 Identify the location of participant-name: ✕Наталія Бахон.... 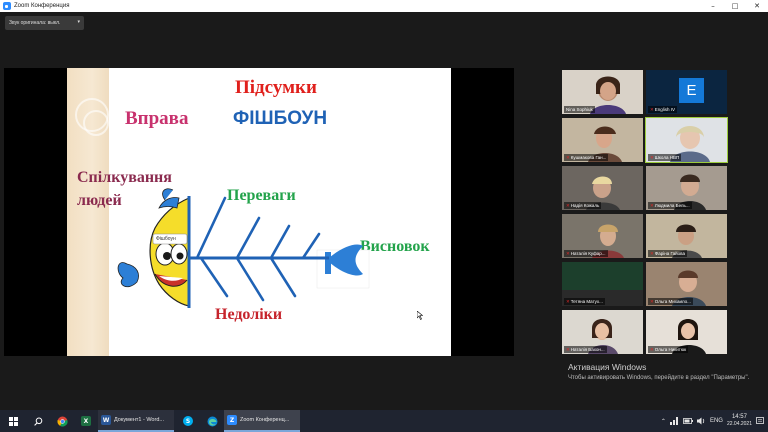
(585, 349).